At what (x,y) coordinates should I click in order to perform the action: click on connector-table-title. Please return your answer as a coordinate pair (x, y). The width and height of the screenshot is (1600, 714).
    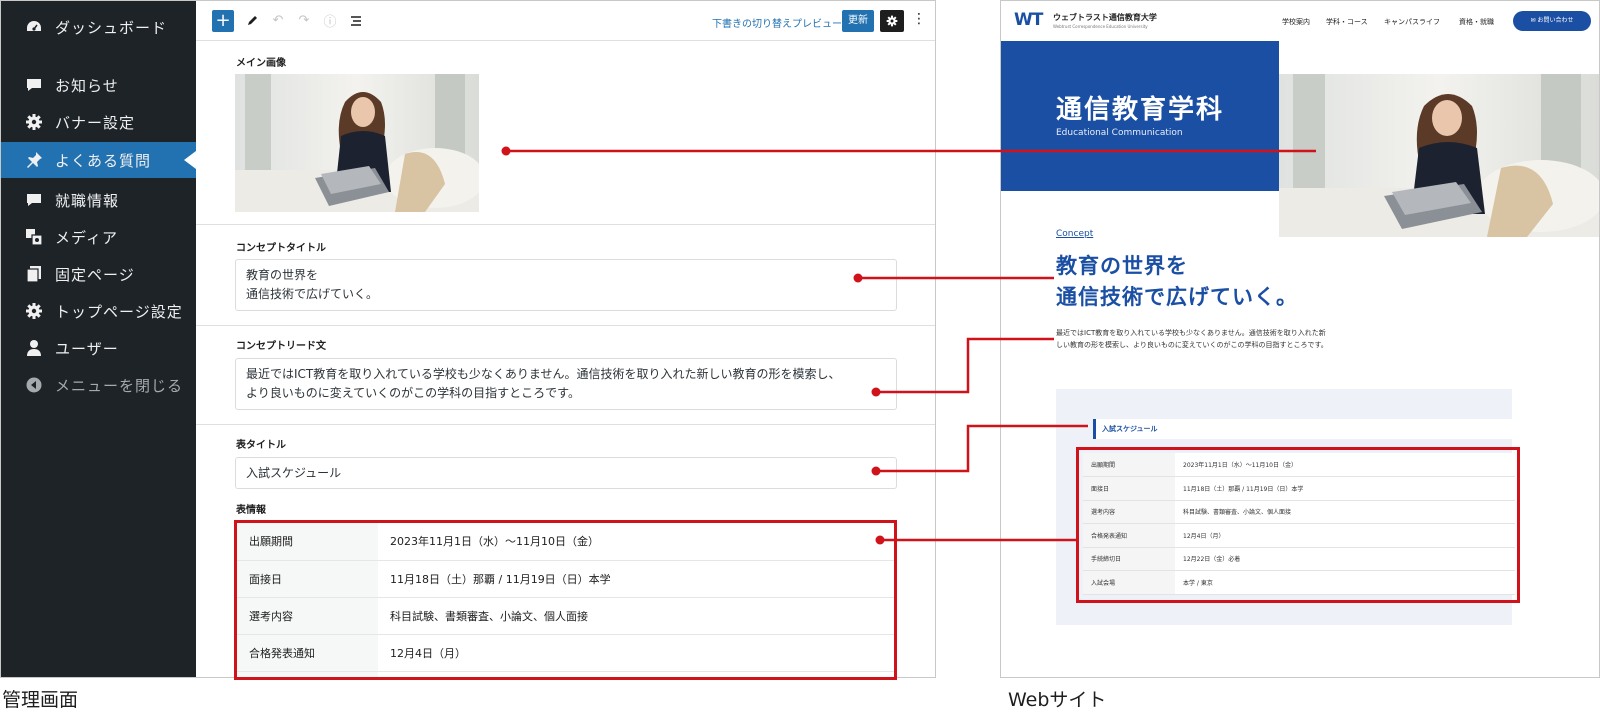
    Looking at the image, I should click on (982, 448).